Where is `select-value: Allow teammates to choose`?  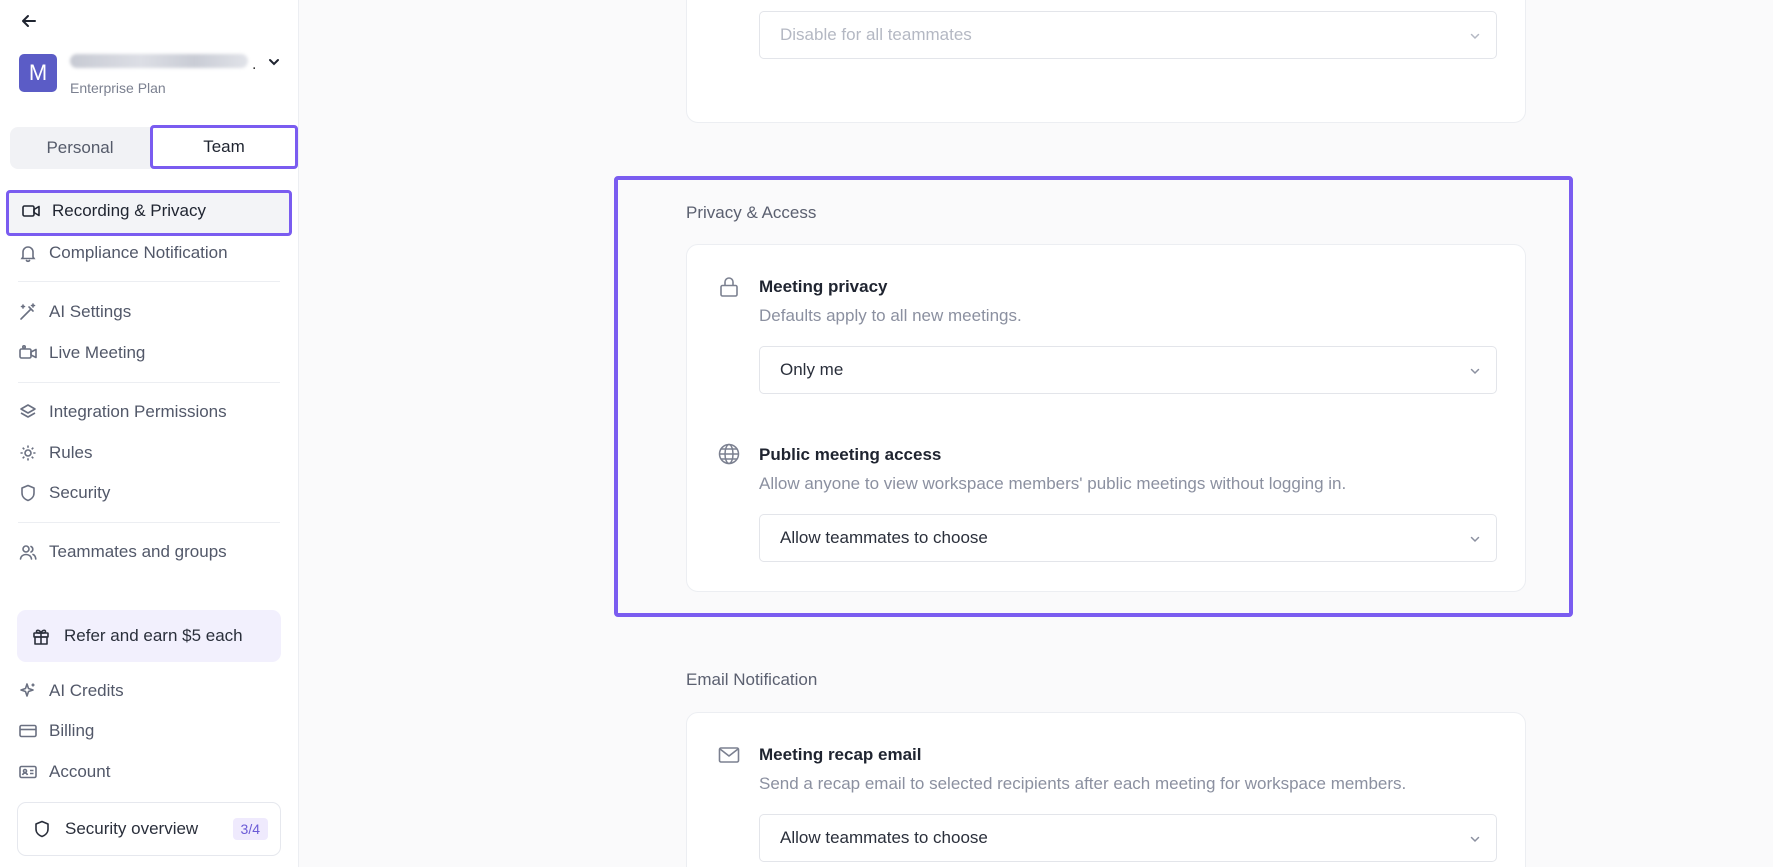
select-value: Allow teammates to choose is located at coordinates (884, 837).